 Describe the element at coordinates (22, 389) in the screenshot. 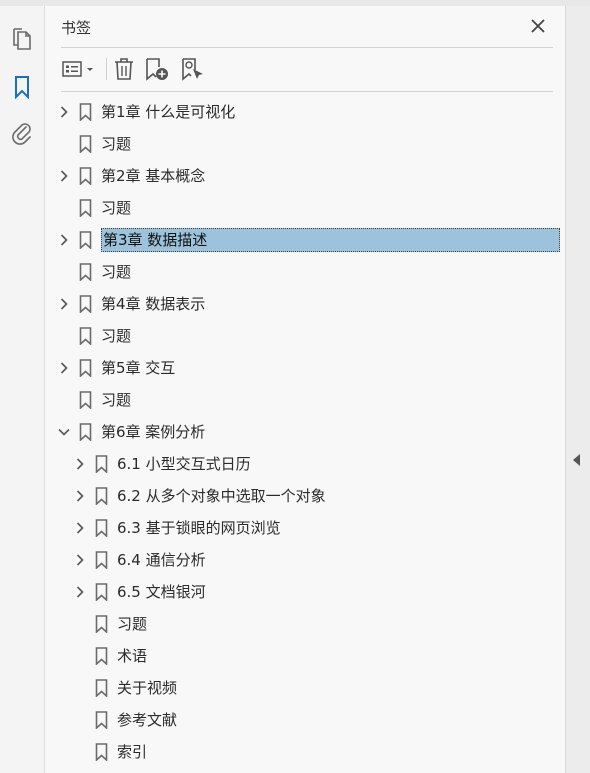

I see `navigation-rail` at that location.